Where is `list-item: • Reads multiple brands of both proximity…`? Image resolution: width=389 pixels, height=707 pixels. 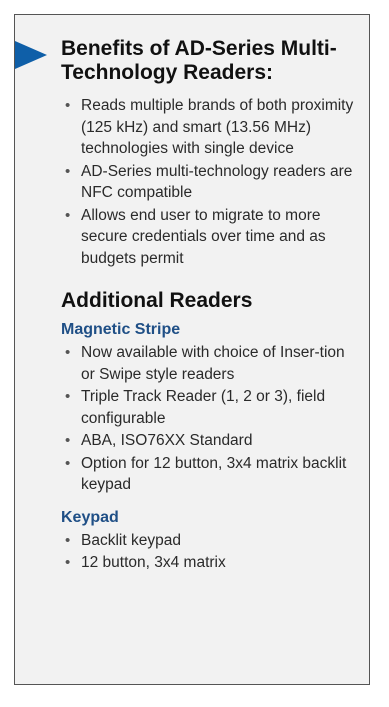 list-item: • Reads multiple brands of both proximity… is located at coordinates (209, 127).